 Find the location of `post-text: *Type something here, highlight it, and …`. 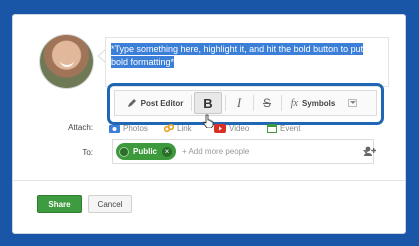

post-text: *Type something here, highlight it, and … is located at coordinates (245, 56).